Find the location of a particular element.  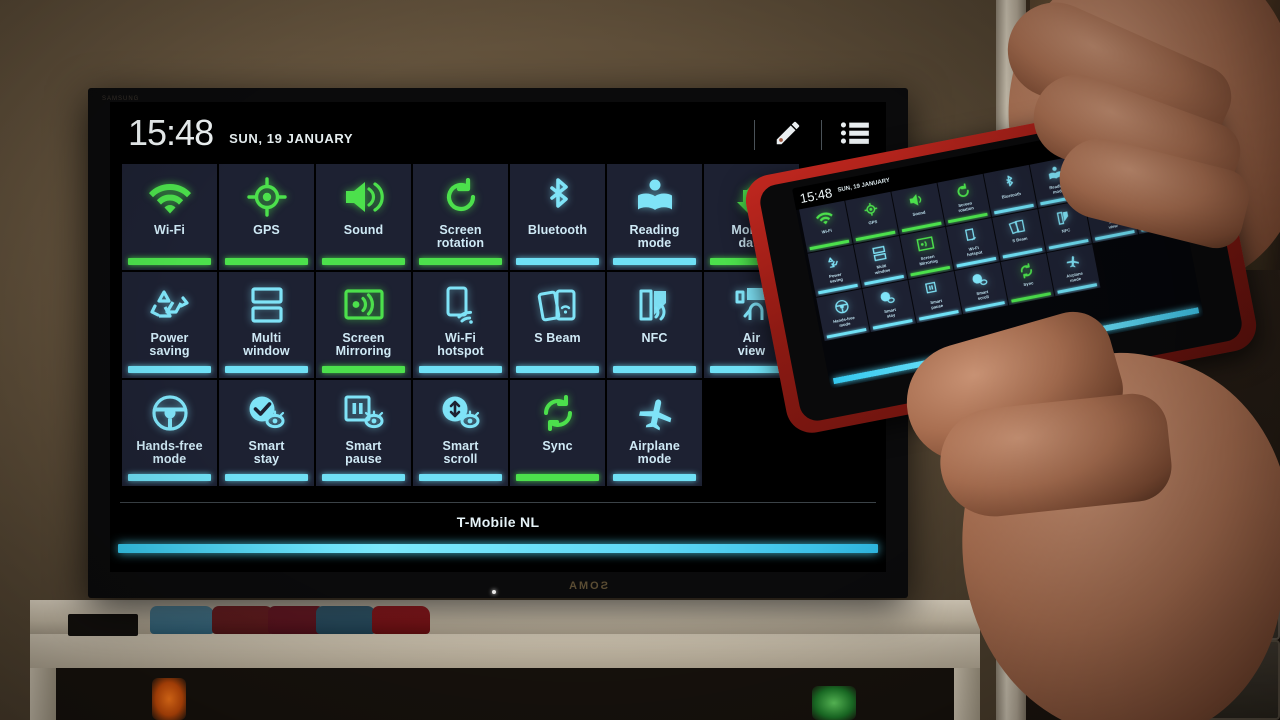

bluetooth-icon is located at coordinates (558, 197).